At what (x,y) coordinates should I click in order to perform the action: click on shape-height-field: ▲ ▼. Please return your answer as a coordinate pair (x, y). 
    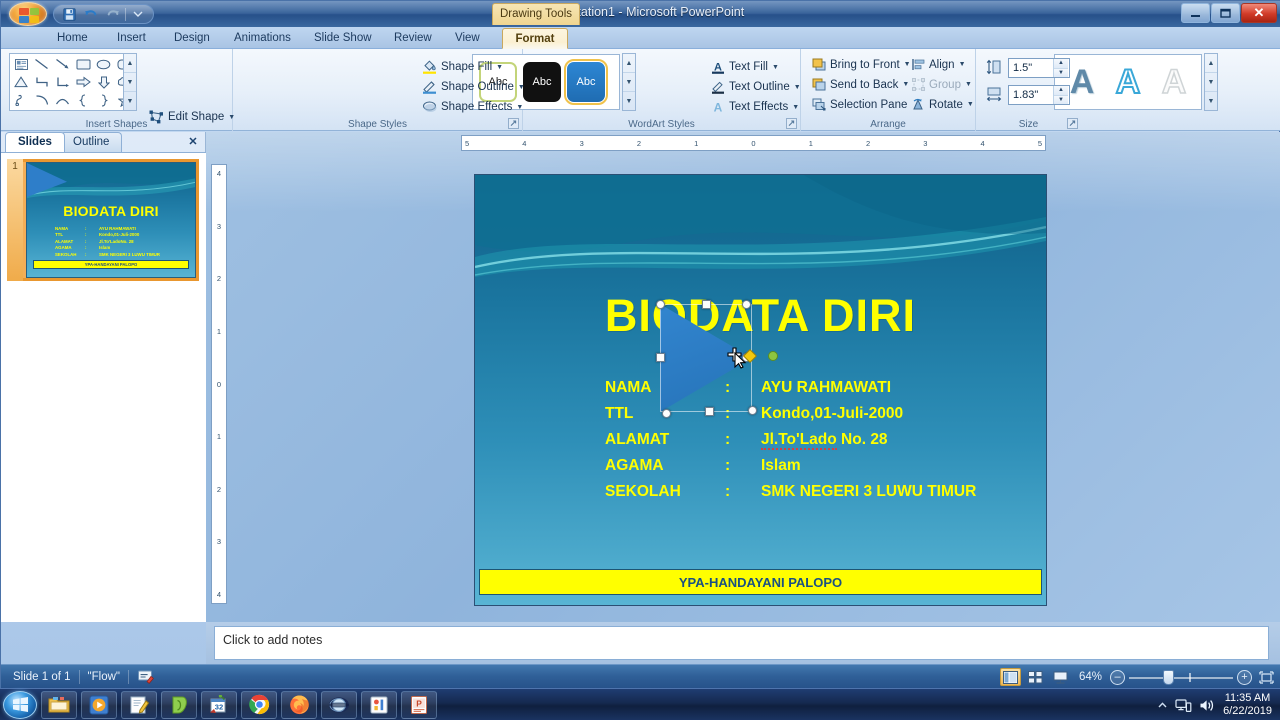
    Looking at the image, I should click on (1039, 68).